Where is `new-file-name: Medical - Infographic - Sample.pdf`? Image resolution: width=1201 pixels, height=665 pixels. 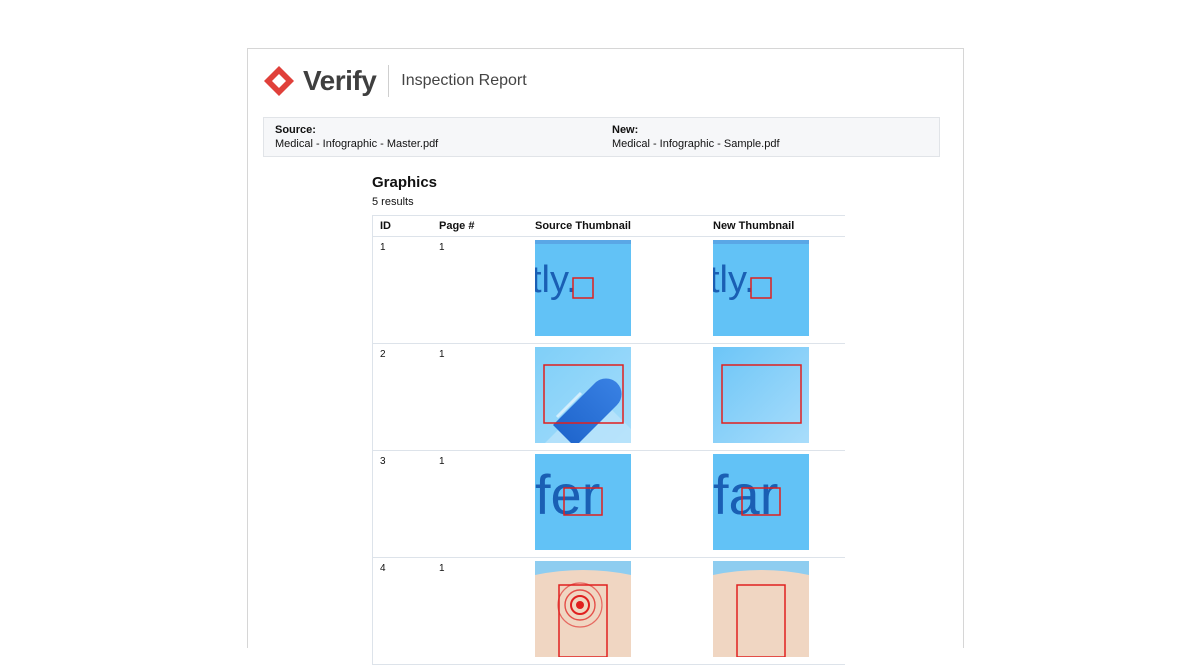 new-file-name: Medical - Infographic - Sample.pdf is located at coordinates (696, 144).